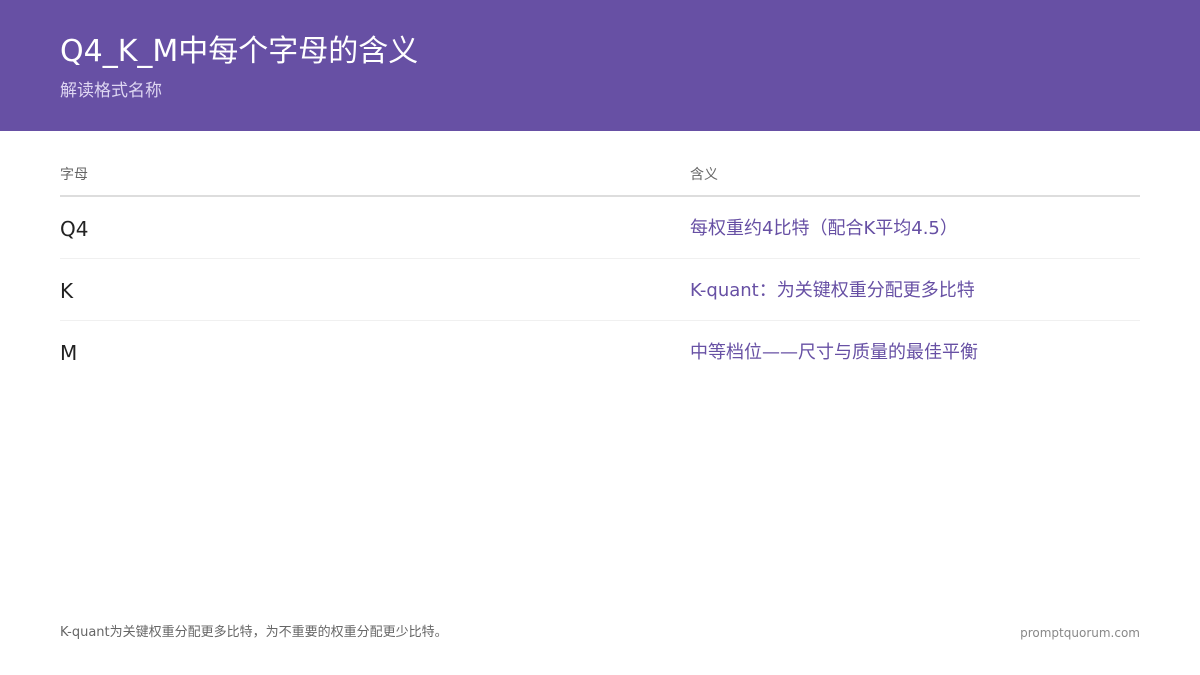 The image size is (1200, 675). Describe the element at coordinates (600, 351) in the screenshot. I see `table-row: M 中等档位——尺寸与质量的最佳平衡` at that location.